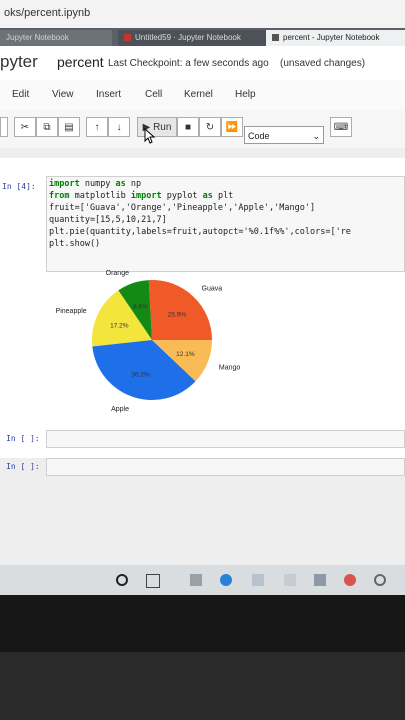 This screenshot has height=720, width=405. What do you see at coordinates (380, 580) in the screenshot?
I see `app-circle-icon` at bounding box center [380, 580].